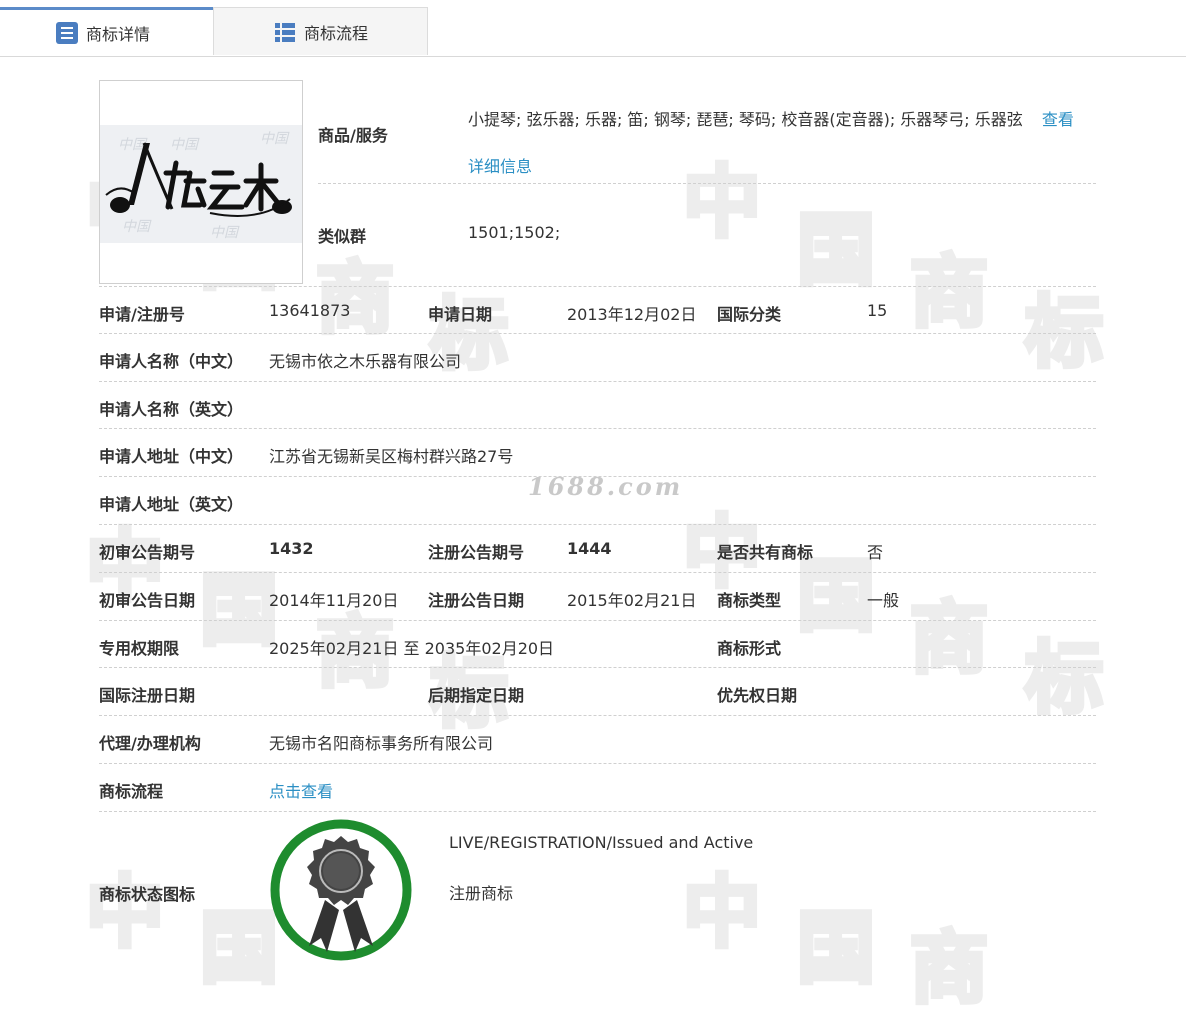  Describe the element at coordinates (365, 361) in the screenshot. I see `applicant-cn-value: 无锡市依之木乐器有限公司` at that location.